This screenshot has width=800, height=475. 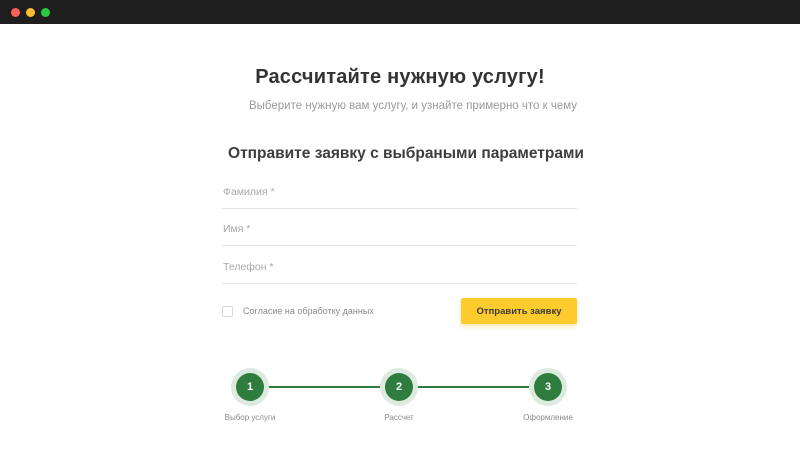 What do you see at coordinates (15, 12) in the screenshot?
I see `close-window-button` at bounding box center [15, 12].